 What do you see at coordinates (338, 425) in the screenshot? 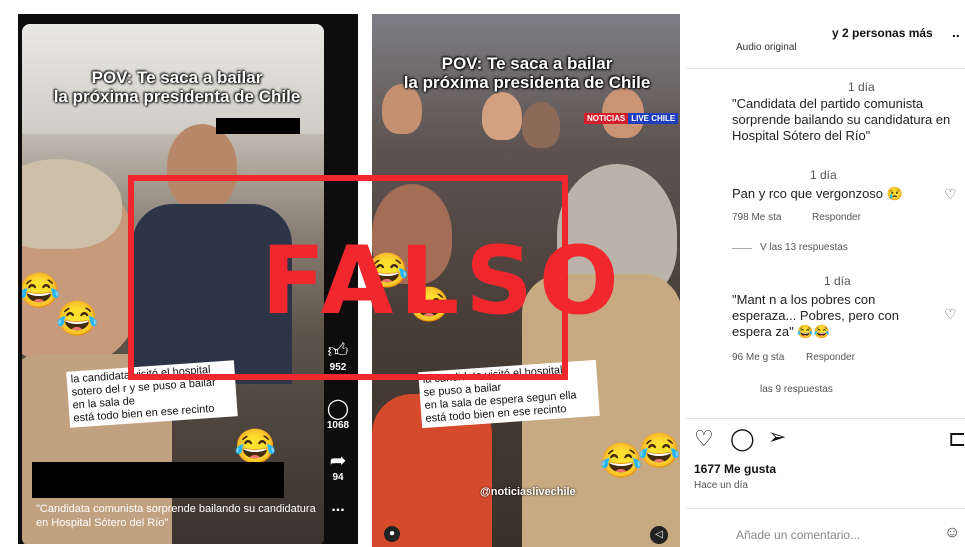
I see `comment-count: 1068` at bounding box center [338, 425].